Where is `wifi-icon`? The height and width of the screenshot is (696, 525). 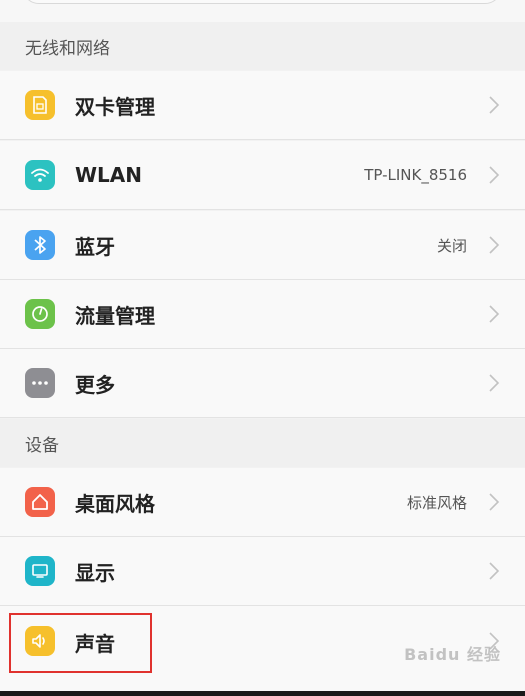 wifi-icon is located at coordinates (40, 175).